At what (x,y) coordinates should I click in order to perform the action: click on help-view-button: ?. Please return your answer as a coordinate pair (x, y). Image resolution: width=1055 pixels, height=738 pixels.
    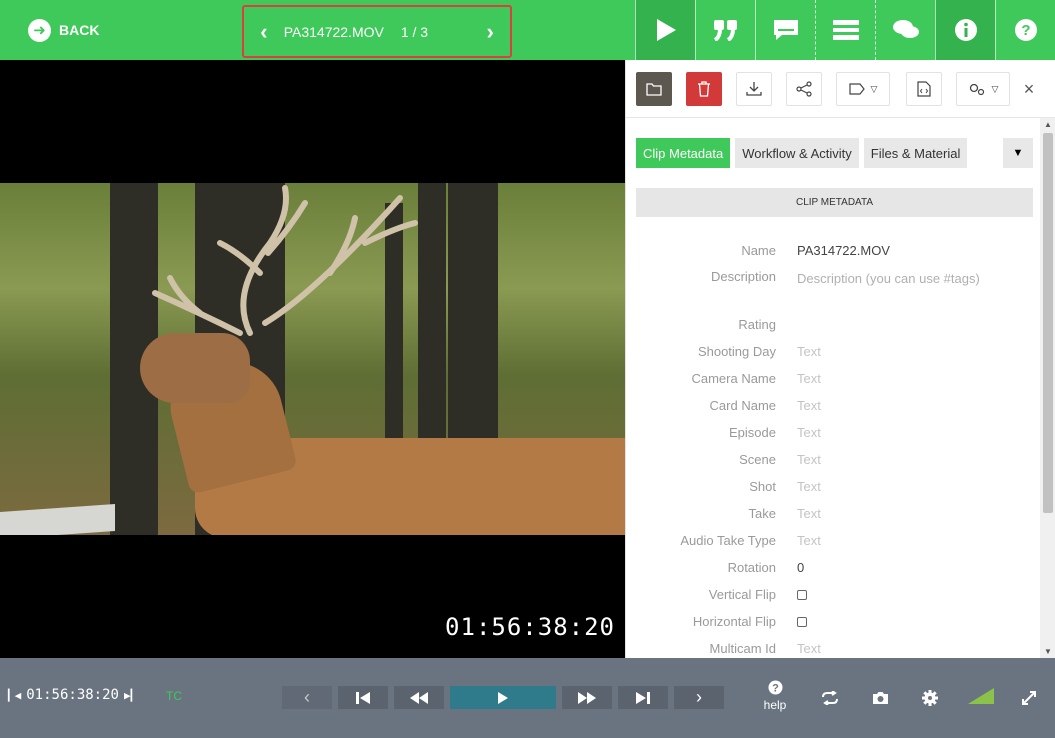
    Looking at the image, I should click on (1025, 30).